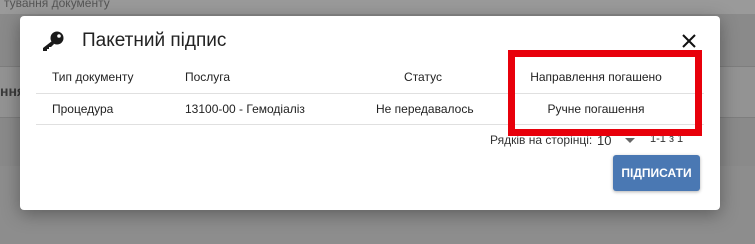 The height and width of the screenshot is (244, 755). I want to click on background-top-text: тування документу, so click(57, 5).